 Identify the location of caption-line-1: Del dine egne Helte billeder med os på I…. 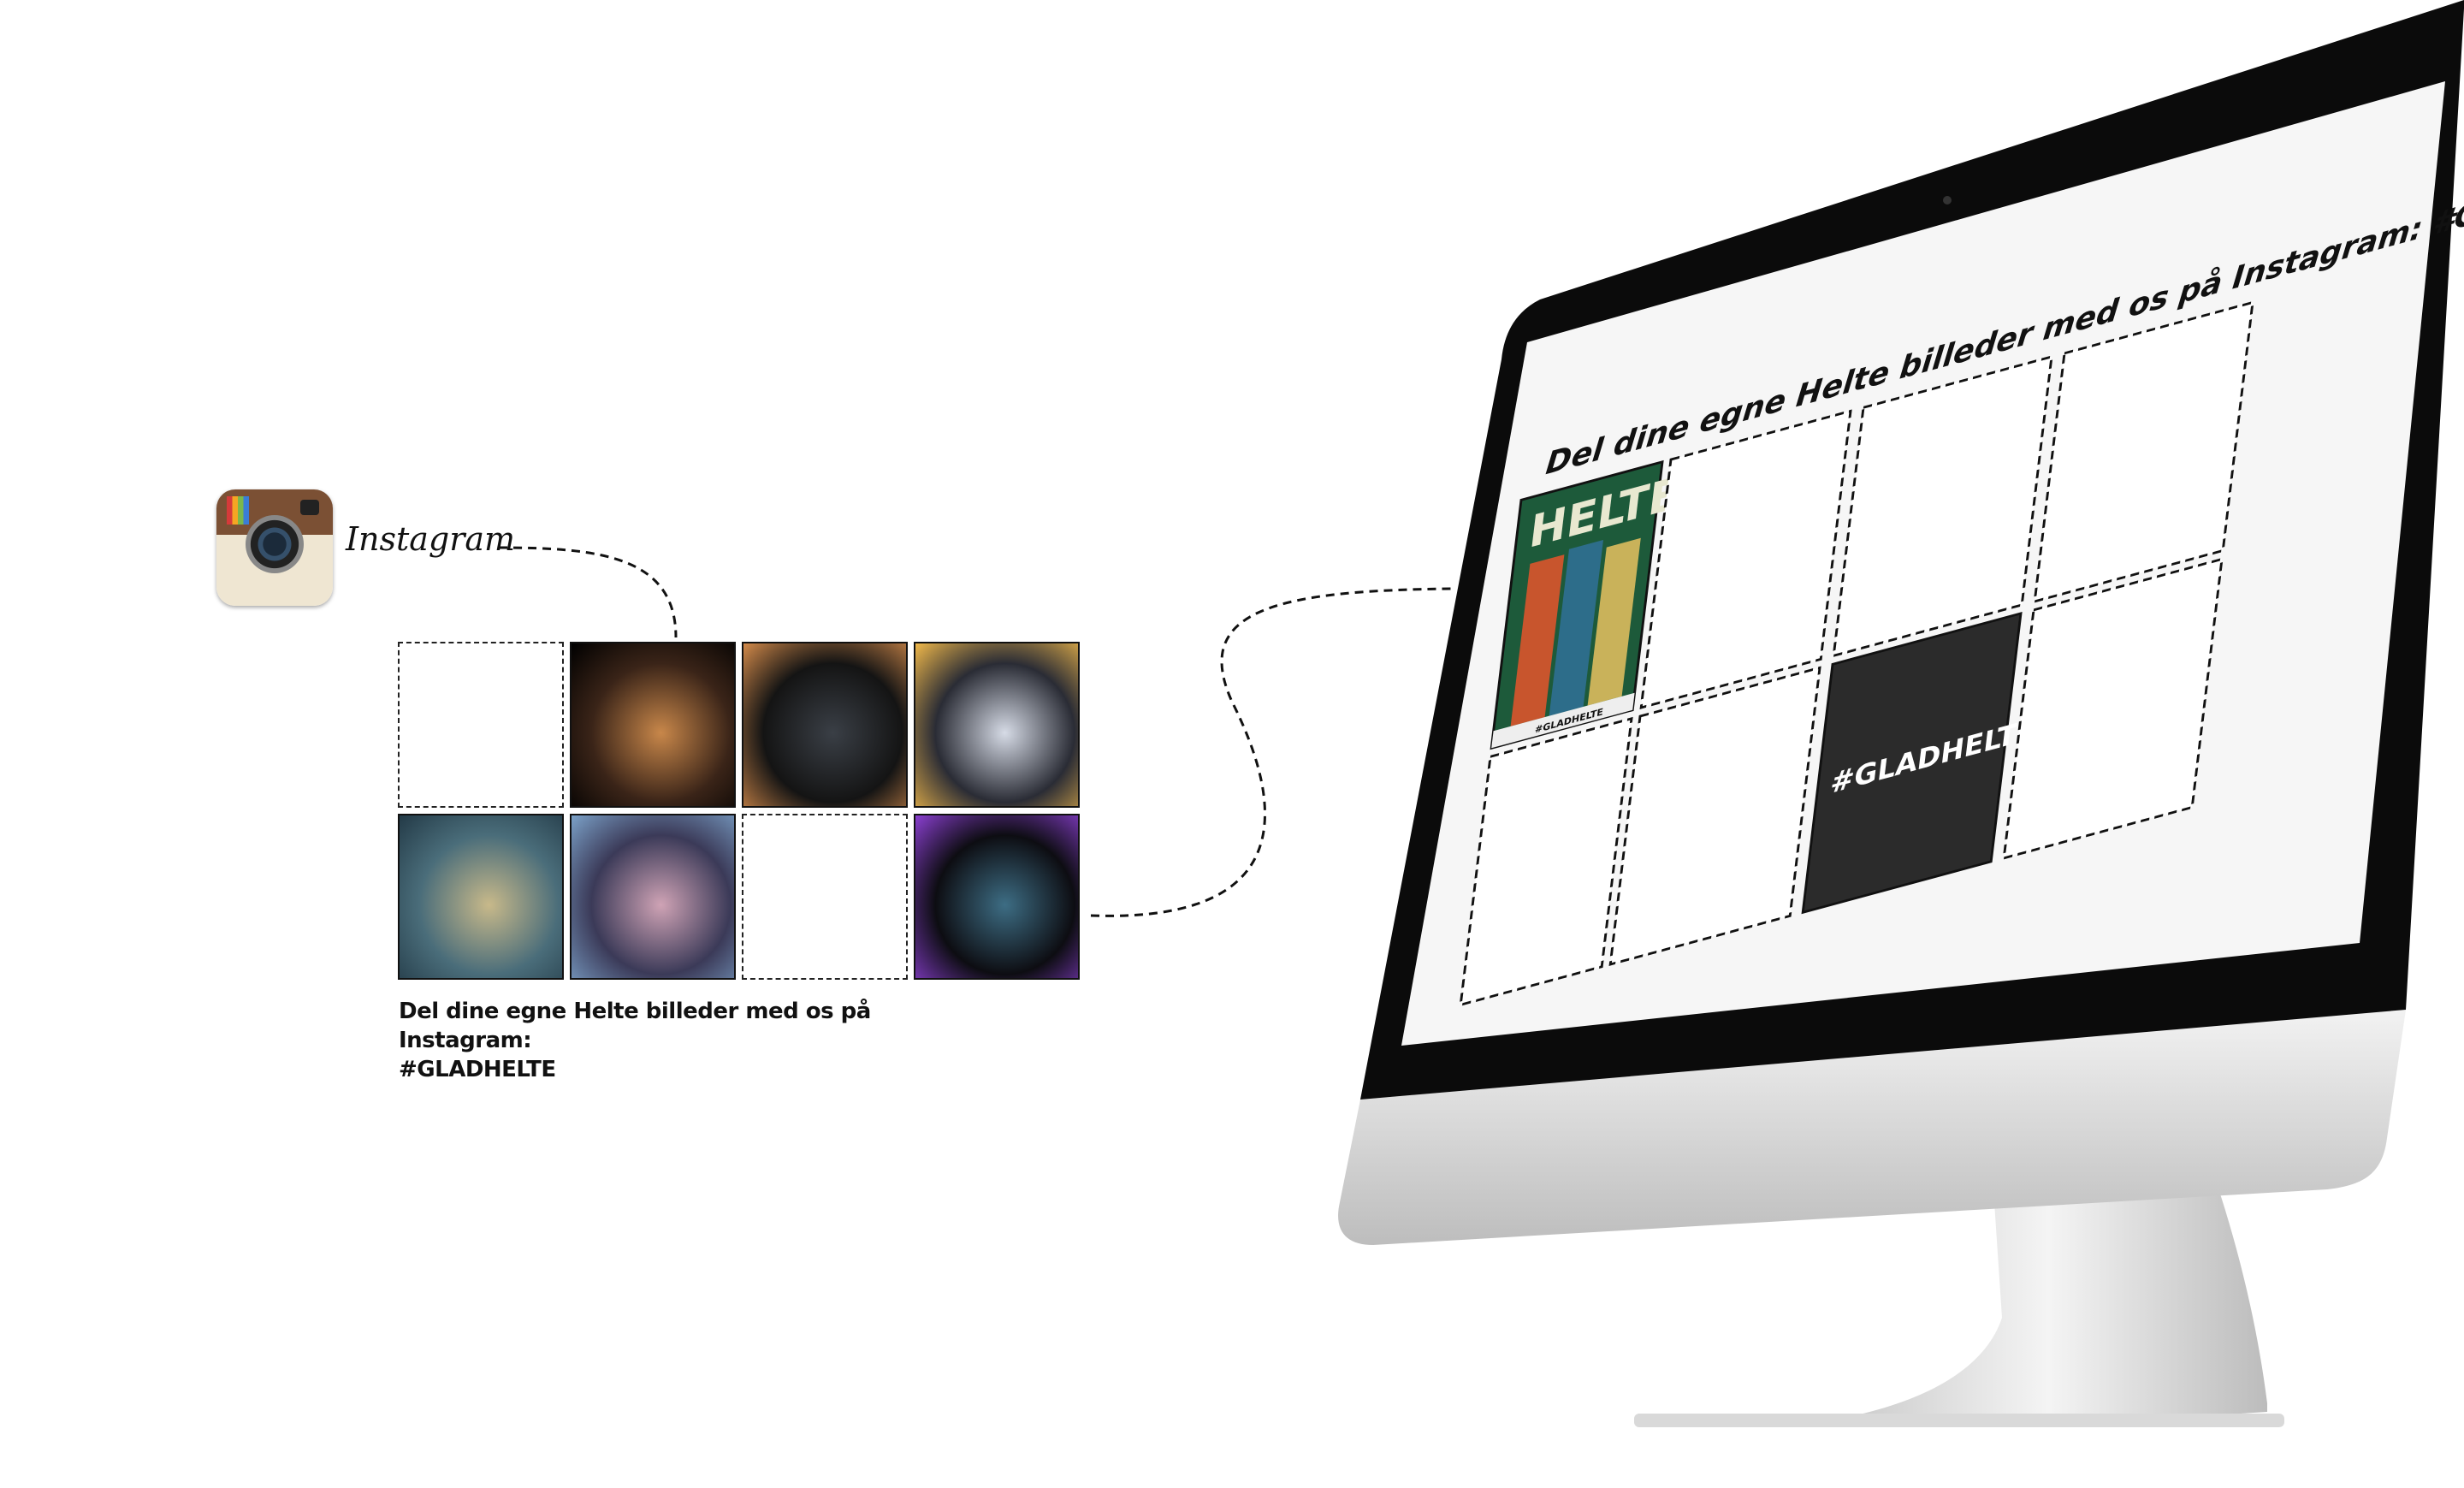
(635, 1026).